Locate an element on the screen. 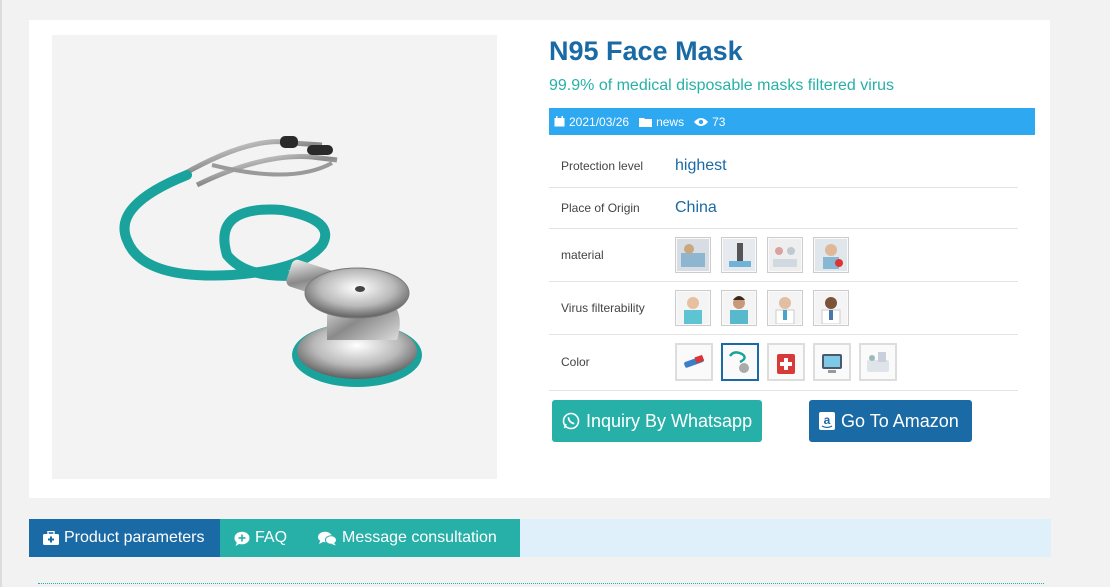  filterability-options is located at coordinates (846, 307).